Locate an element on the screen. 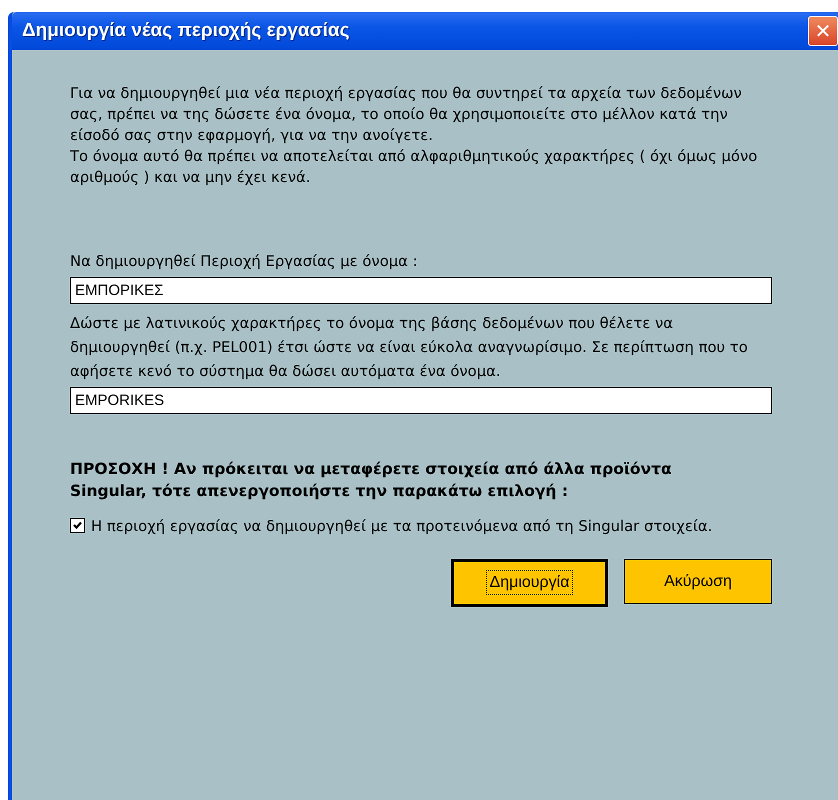  warning-text: ΠΡΟΣΟΧΗ ! Αν πρόκειται να μεταφέρετε στοιχεία από άλλα προϊόντα Singular, τότε απενεργοποιήστε την παρακάτω επιλογή : is located at coordinates (371, 480).